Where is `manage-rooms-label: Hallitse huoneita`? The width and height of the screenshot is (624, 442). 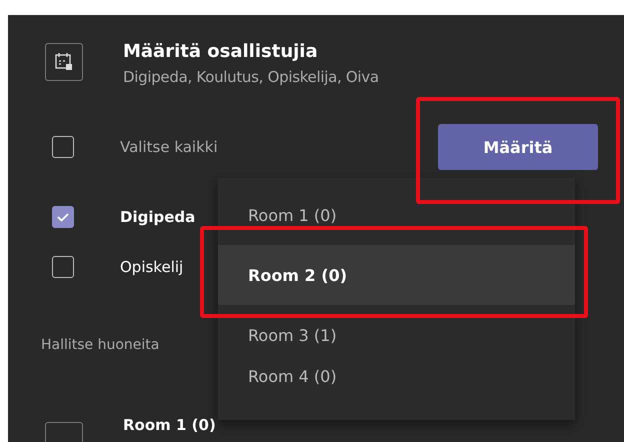 manage-rooms-label: Hallitse huoneita is located at coordinates (100, 345).